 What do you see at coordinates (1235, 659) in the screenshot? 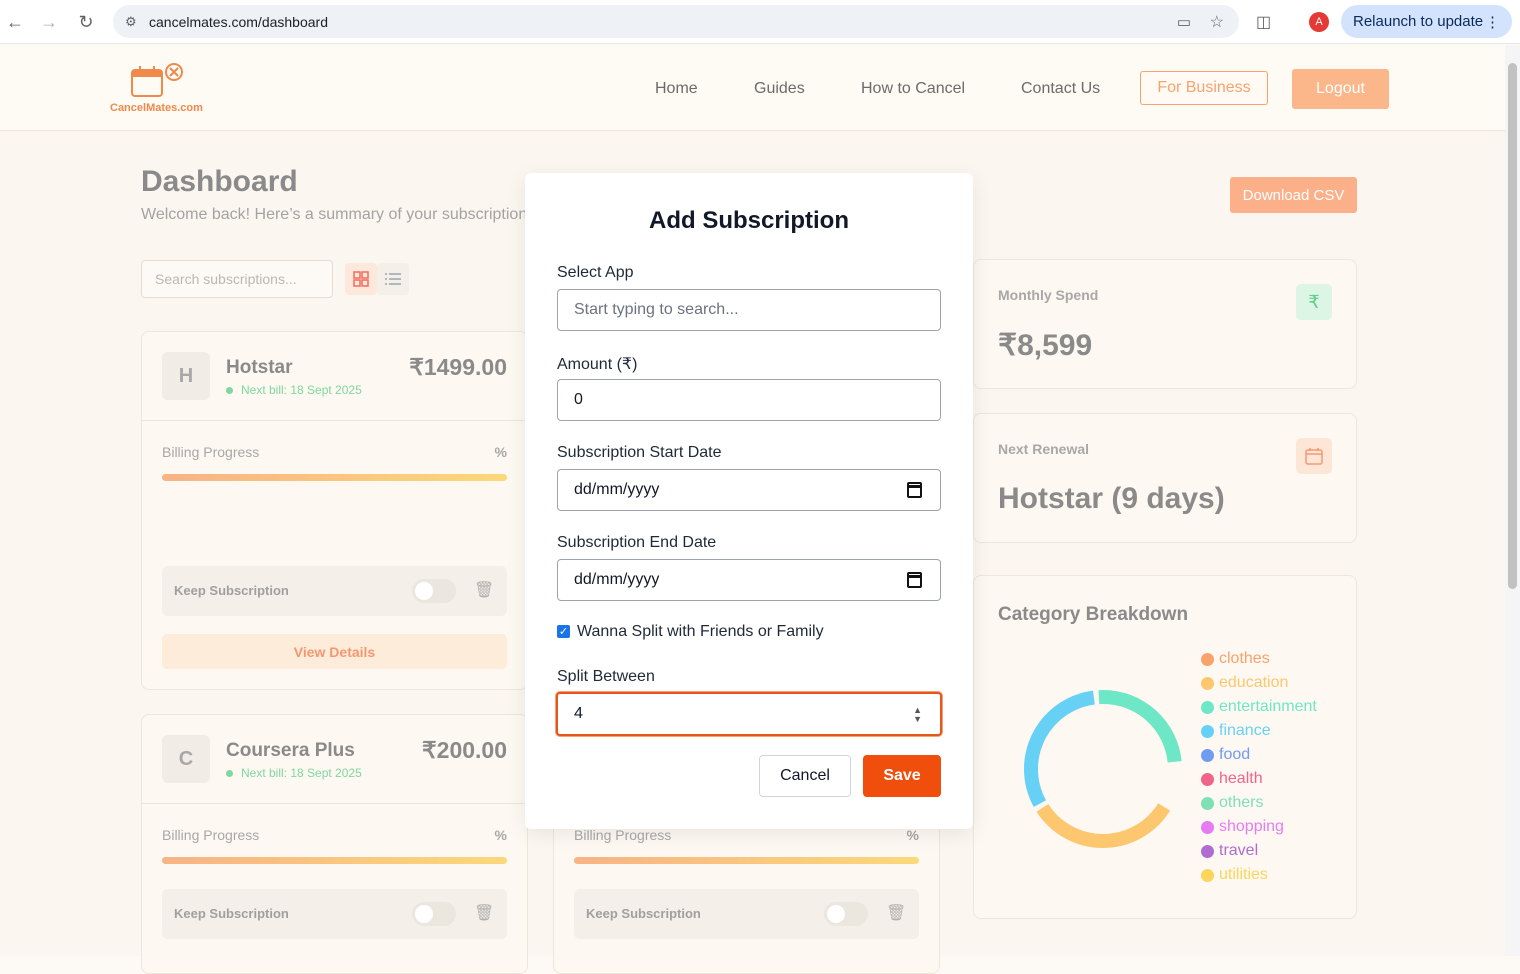
I see `legend-item-clothes: clothes` at bounding box center [1235, 659].